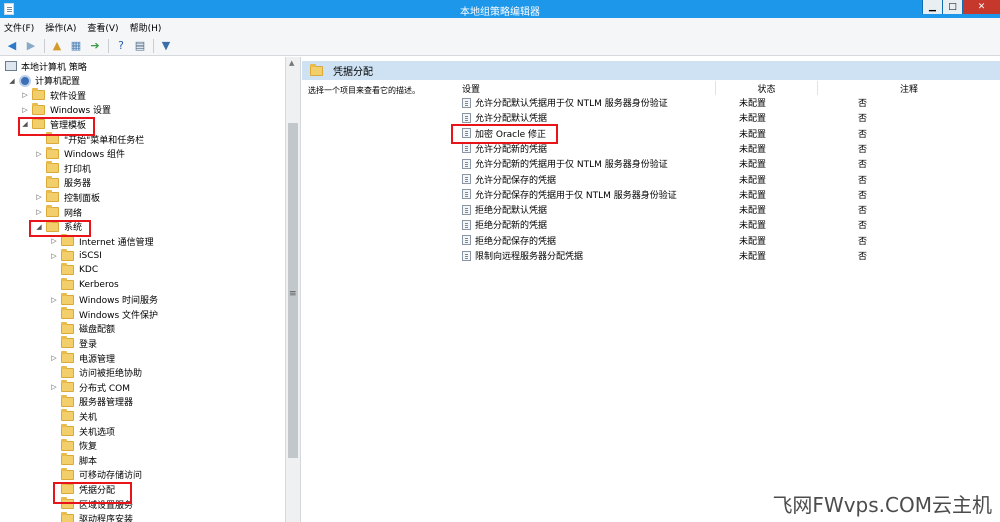  What do you see at coordinates (57, 46) in the screenshot?
I see `up-folder-icon: ▲` at bounding box center [57, 46].